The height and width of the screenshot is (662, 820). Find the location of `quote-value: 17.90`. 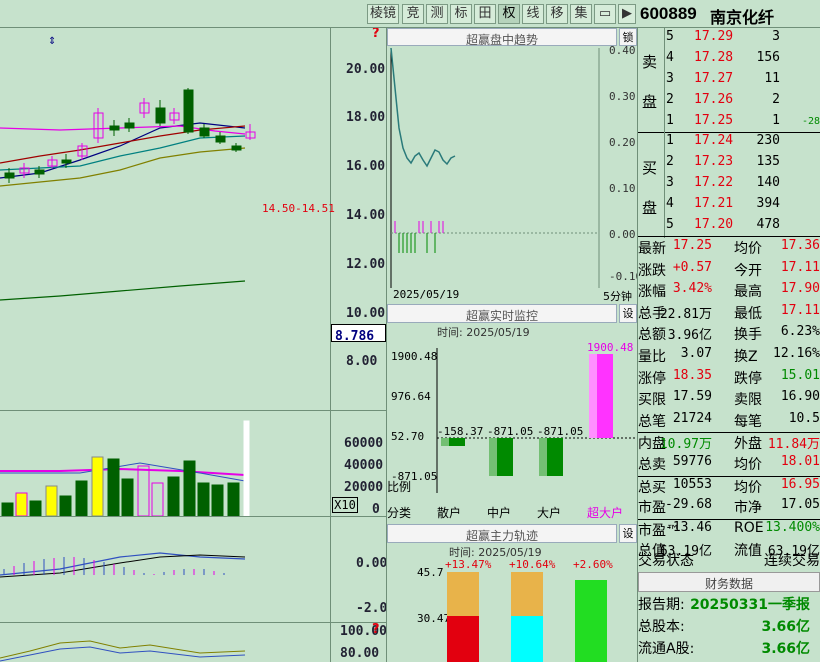

quote-value: 17.90 is located at coordinates (800, 289).